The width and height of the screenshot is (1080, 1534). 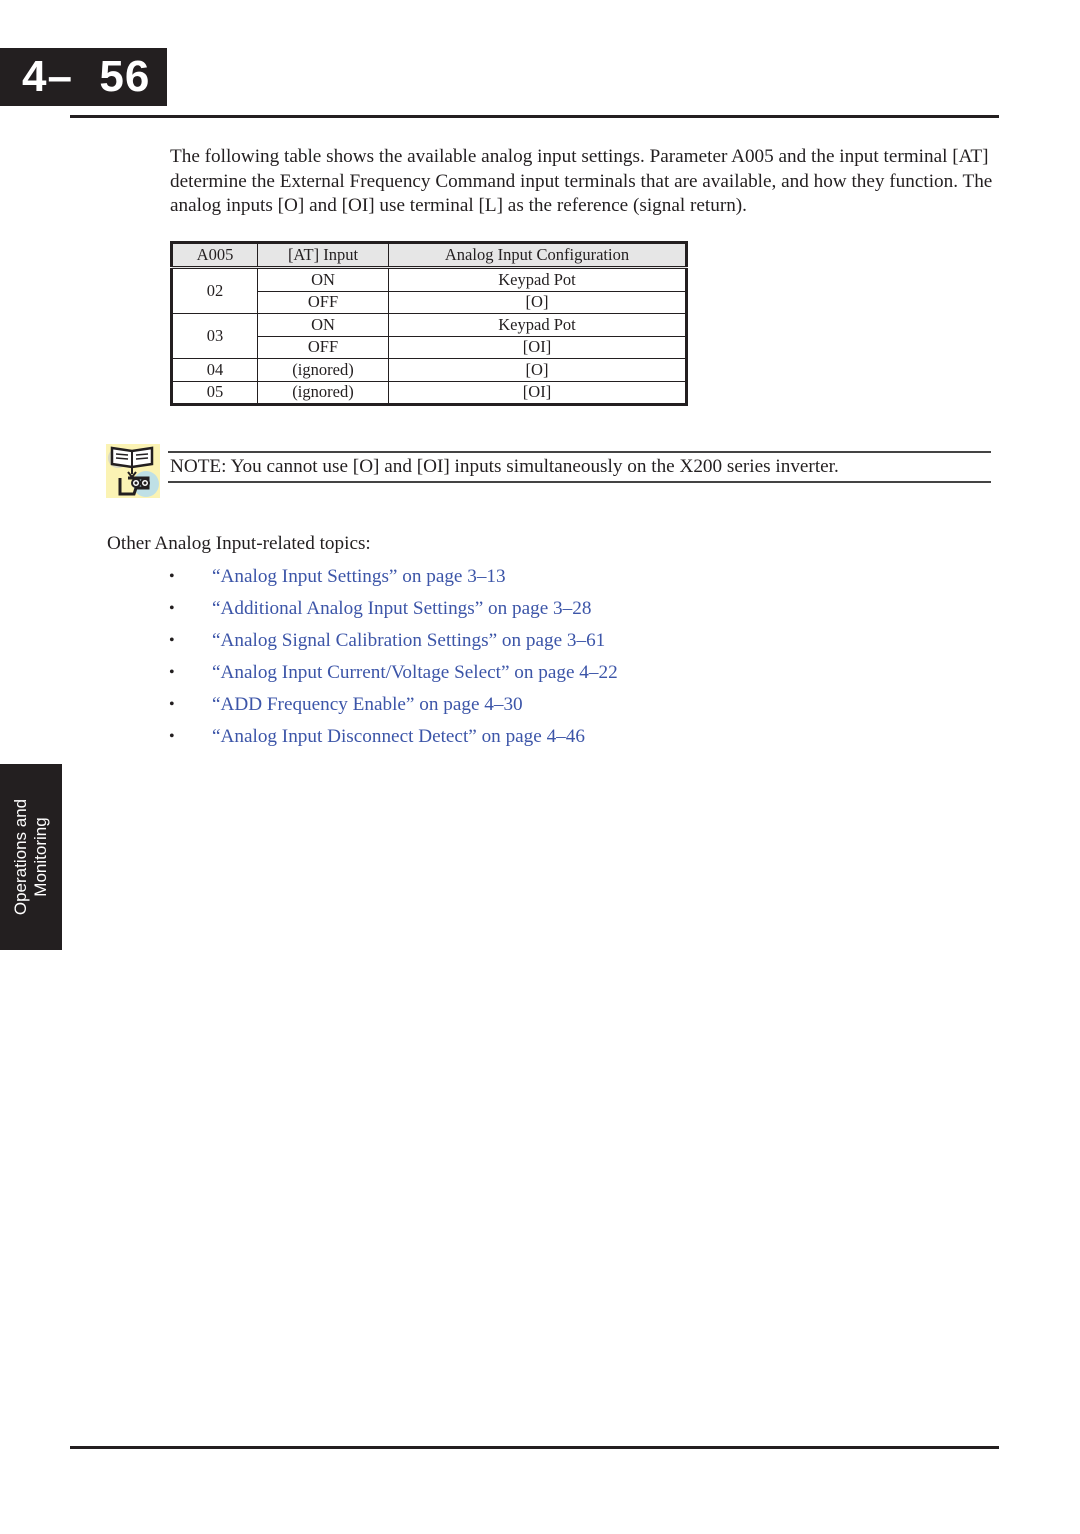 I want to click on topics-heading: Other Analog Input-related topics:, so click(x=239, y=543).